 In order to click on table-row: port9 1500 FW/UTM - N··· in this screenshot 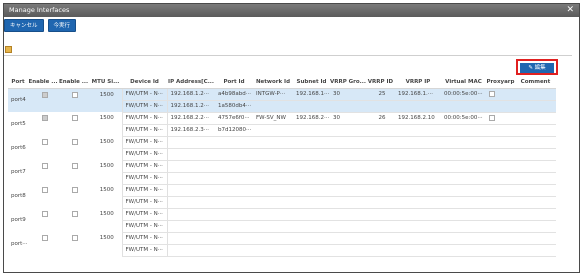, I will do `click(282, 215)`.